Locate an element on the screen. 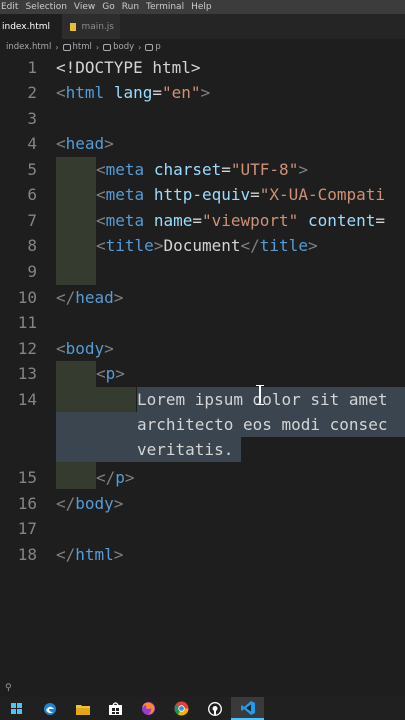  code-line-13: <p> is located at coordinates (110, 373).